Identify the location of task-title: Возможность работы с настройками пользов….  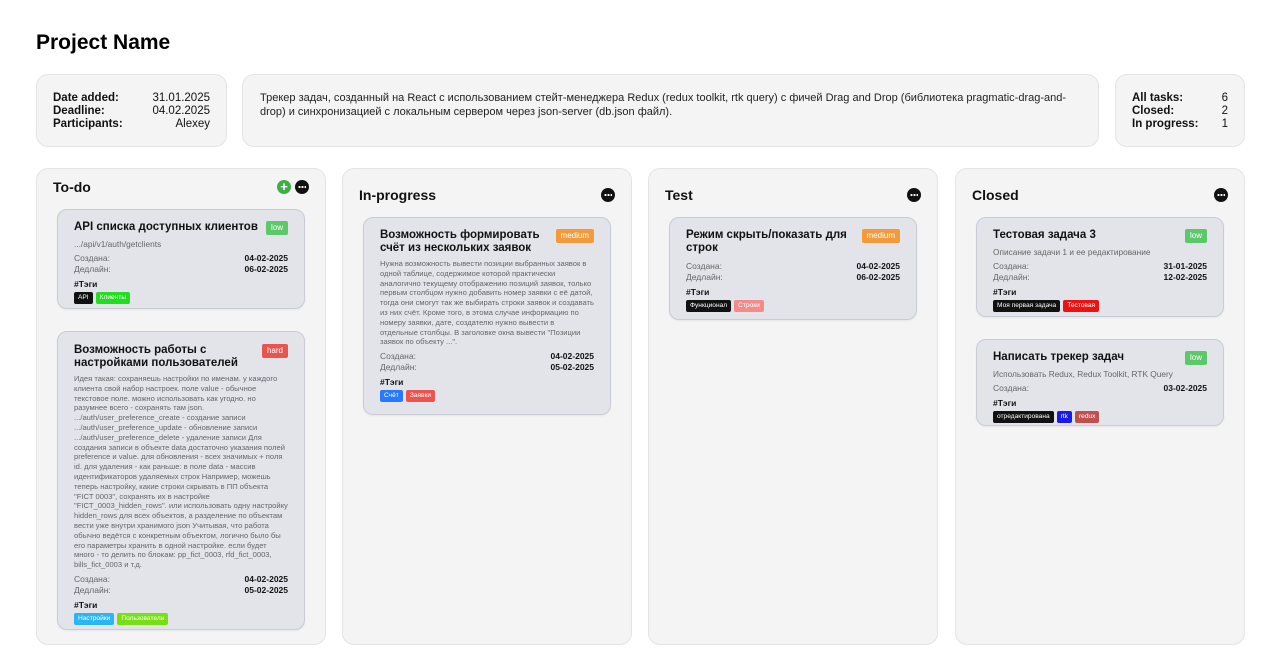
(156, 356).